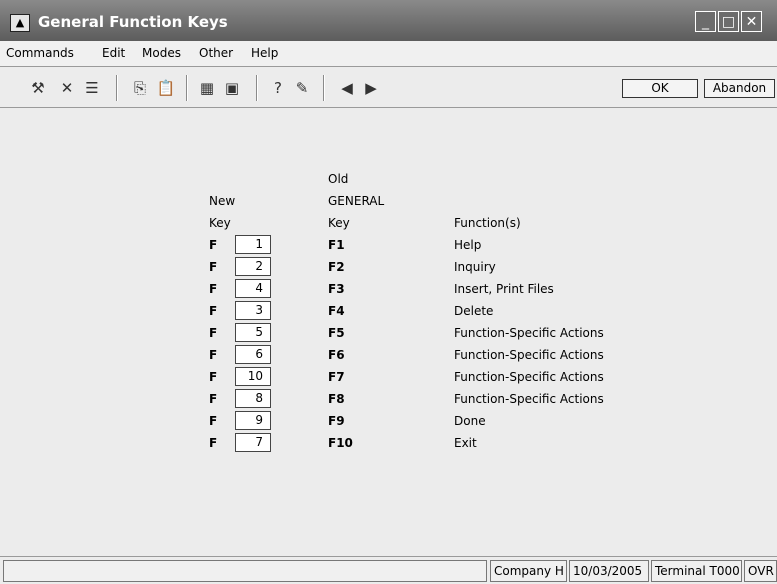 The image size is (777, 584). What do you see at coordinates (336, 289) in the screenshot?
I see `old-key: F3` at bounding box center [336, 289].